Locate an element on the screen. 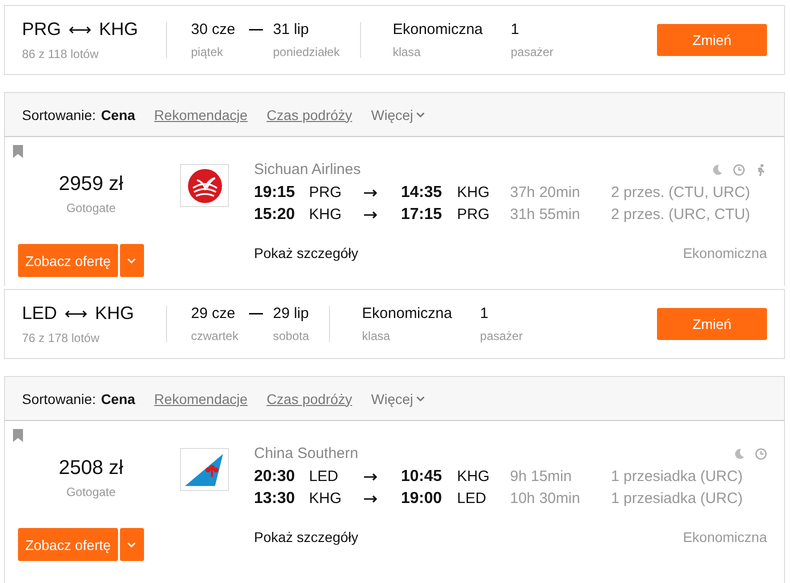  return-day: sobota is located at coordinates (291, 336).